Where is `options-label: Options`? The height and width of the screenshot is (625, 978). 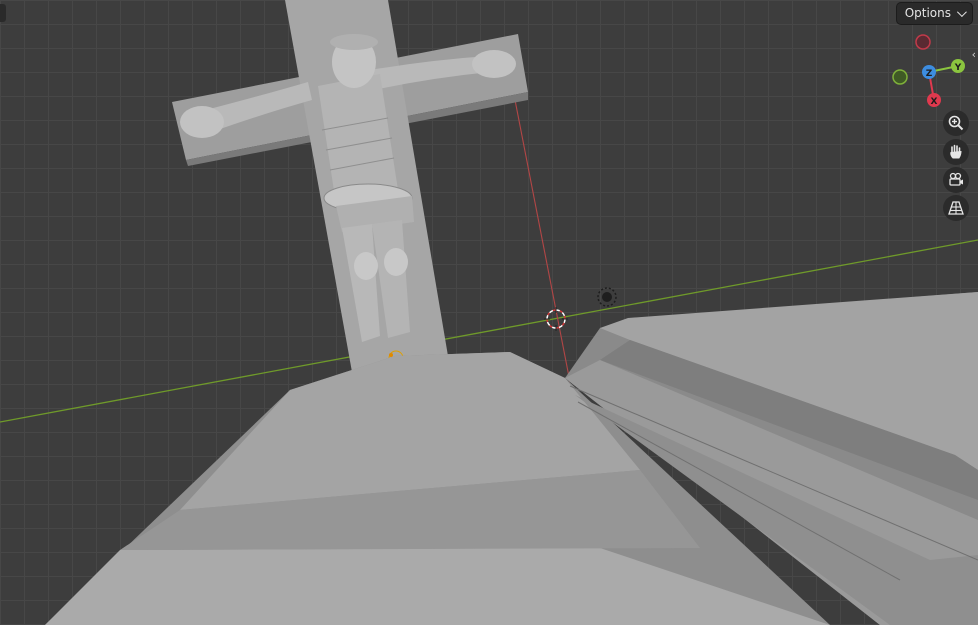
options-label: Options is located at coordinates (927, 13).